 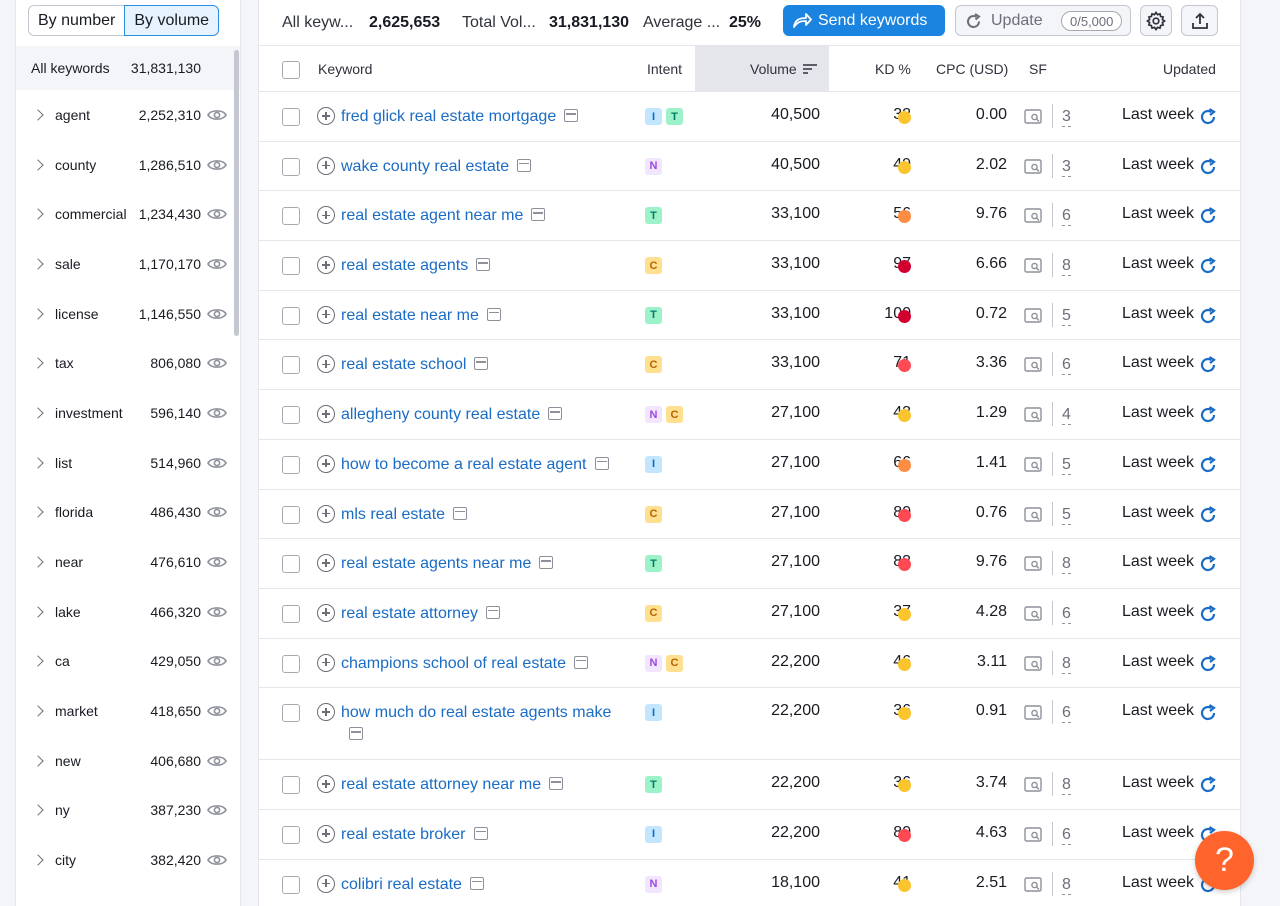 I want to click on keyword-link: real estate attorney, so click(x=409, y=613).